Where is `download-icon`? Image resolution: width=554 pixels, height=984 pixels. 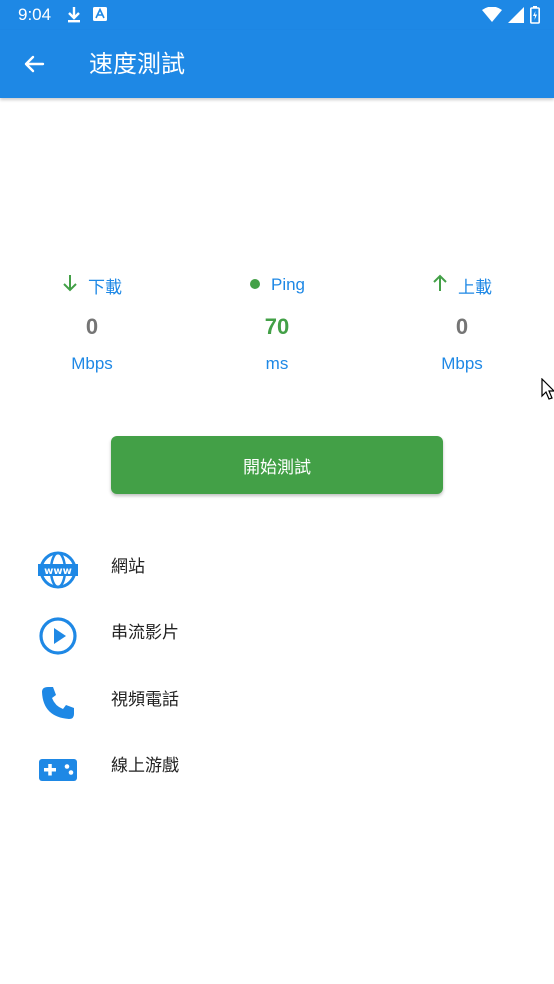
download-icon is located at coordinates (74, 17).